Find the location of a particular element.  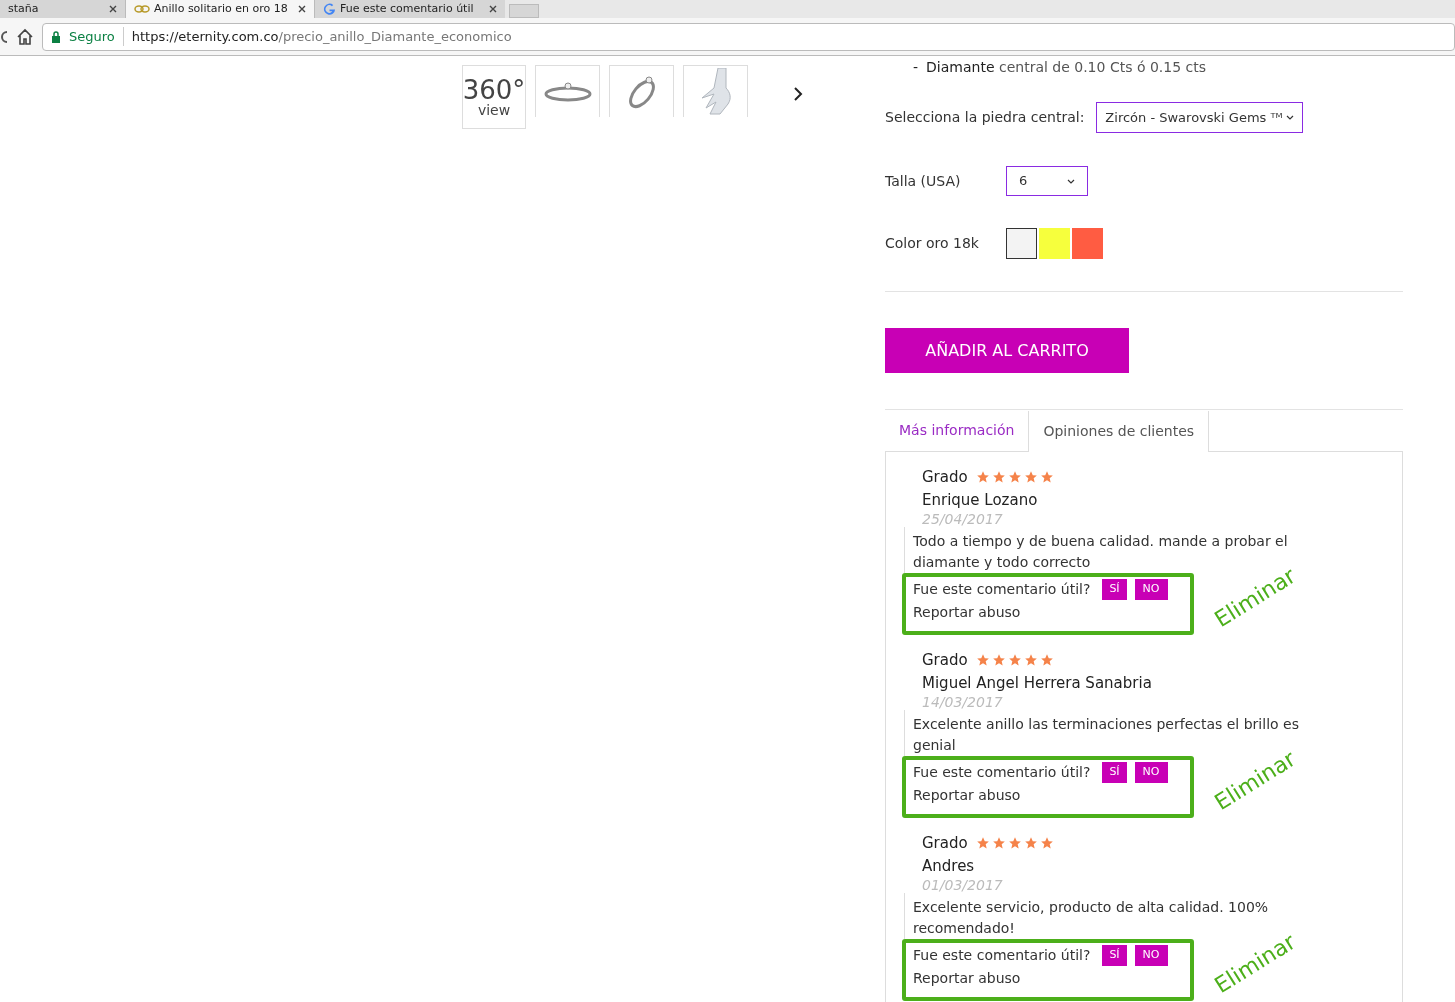

add-to-cart-button: AÑADIR AL CARRITO is located at coordinates (1007, 350).